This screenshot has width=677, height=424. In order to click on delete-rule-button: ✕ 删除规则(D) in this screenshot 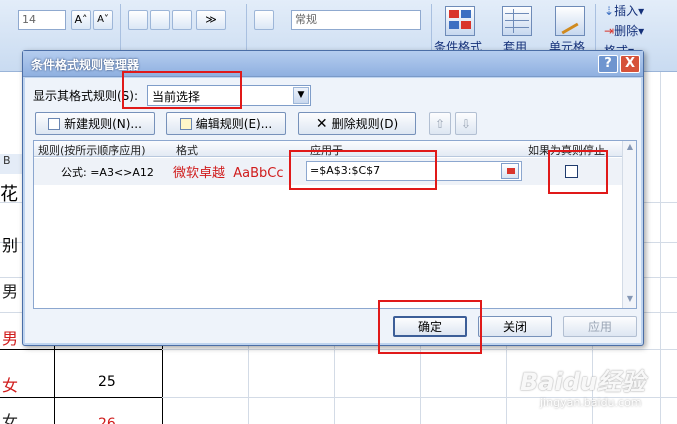, I will do `click(357, 123)`.